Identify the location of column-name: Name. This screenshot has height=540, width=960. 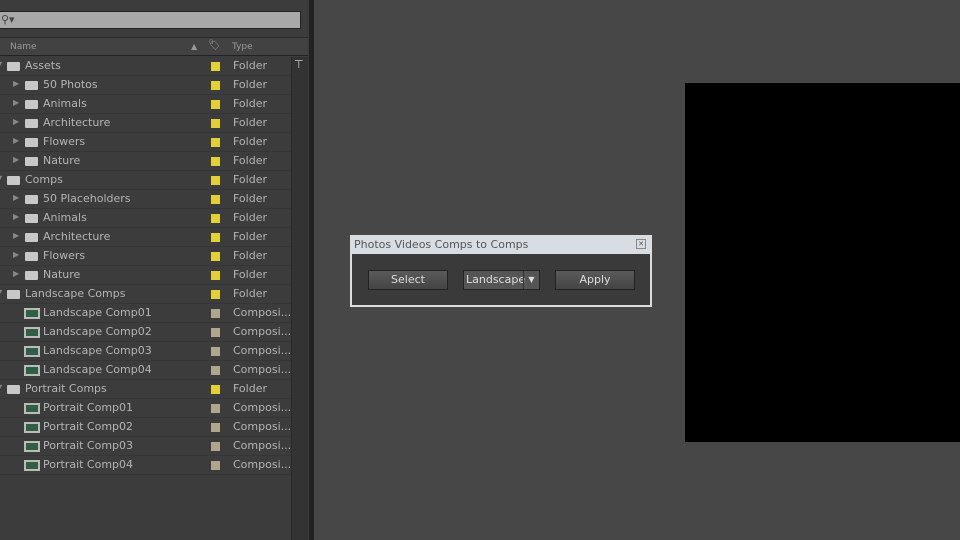
(23, 47).